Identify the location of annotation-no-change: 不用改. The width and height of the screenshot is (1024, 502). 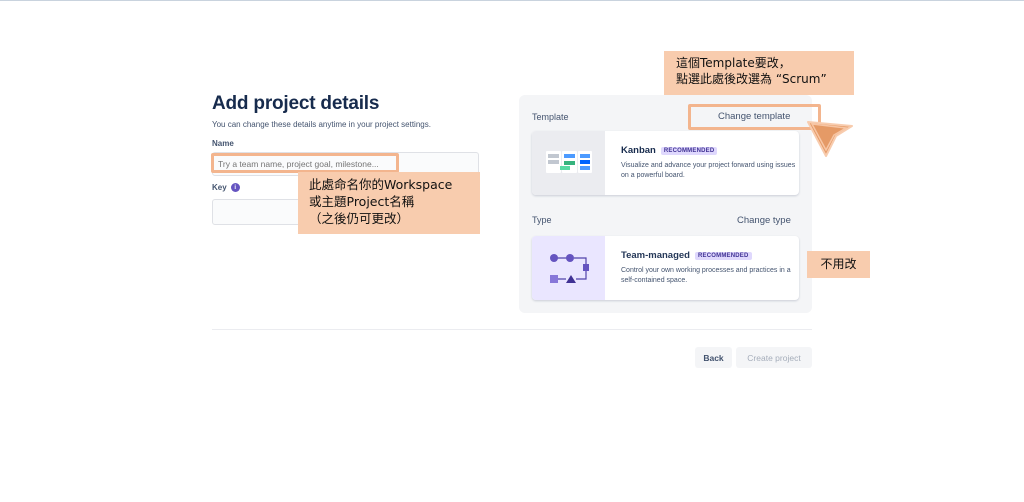
(838, 264).